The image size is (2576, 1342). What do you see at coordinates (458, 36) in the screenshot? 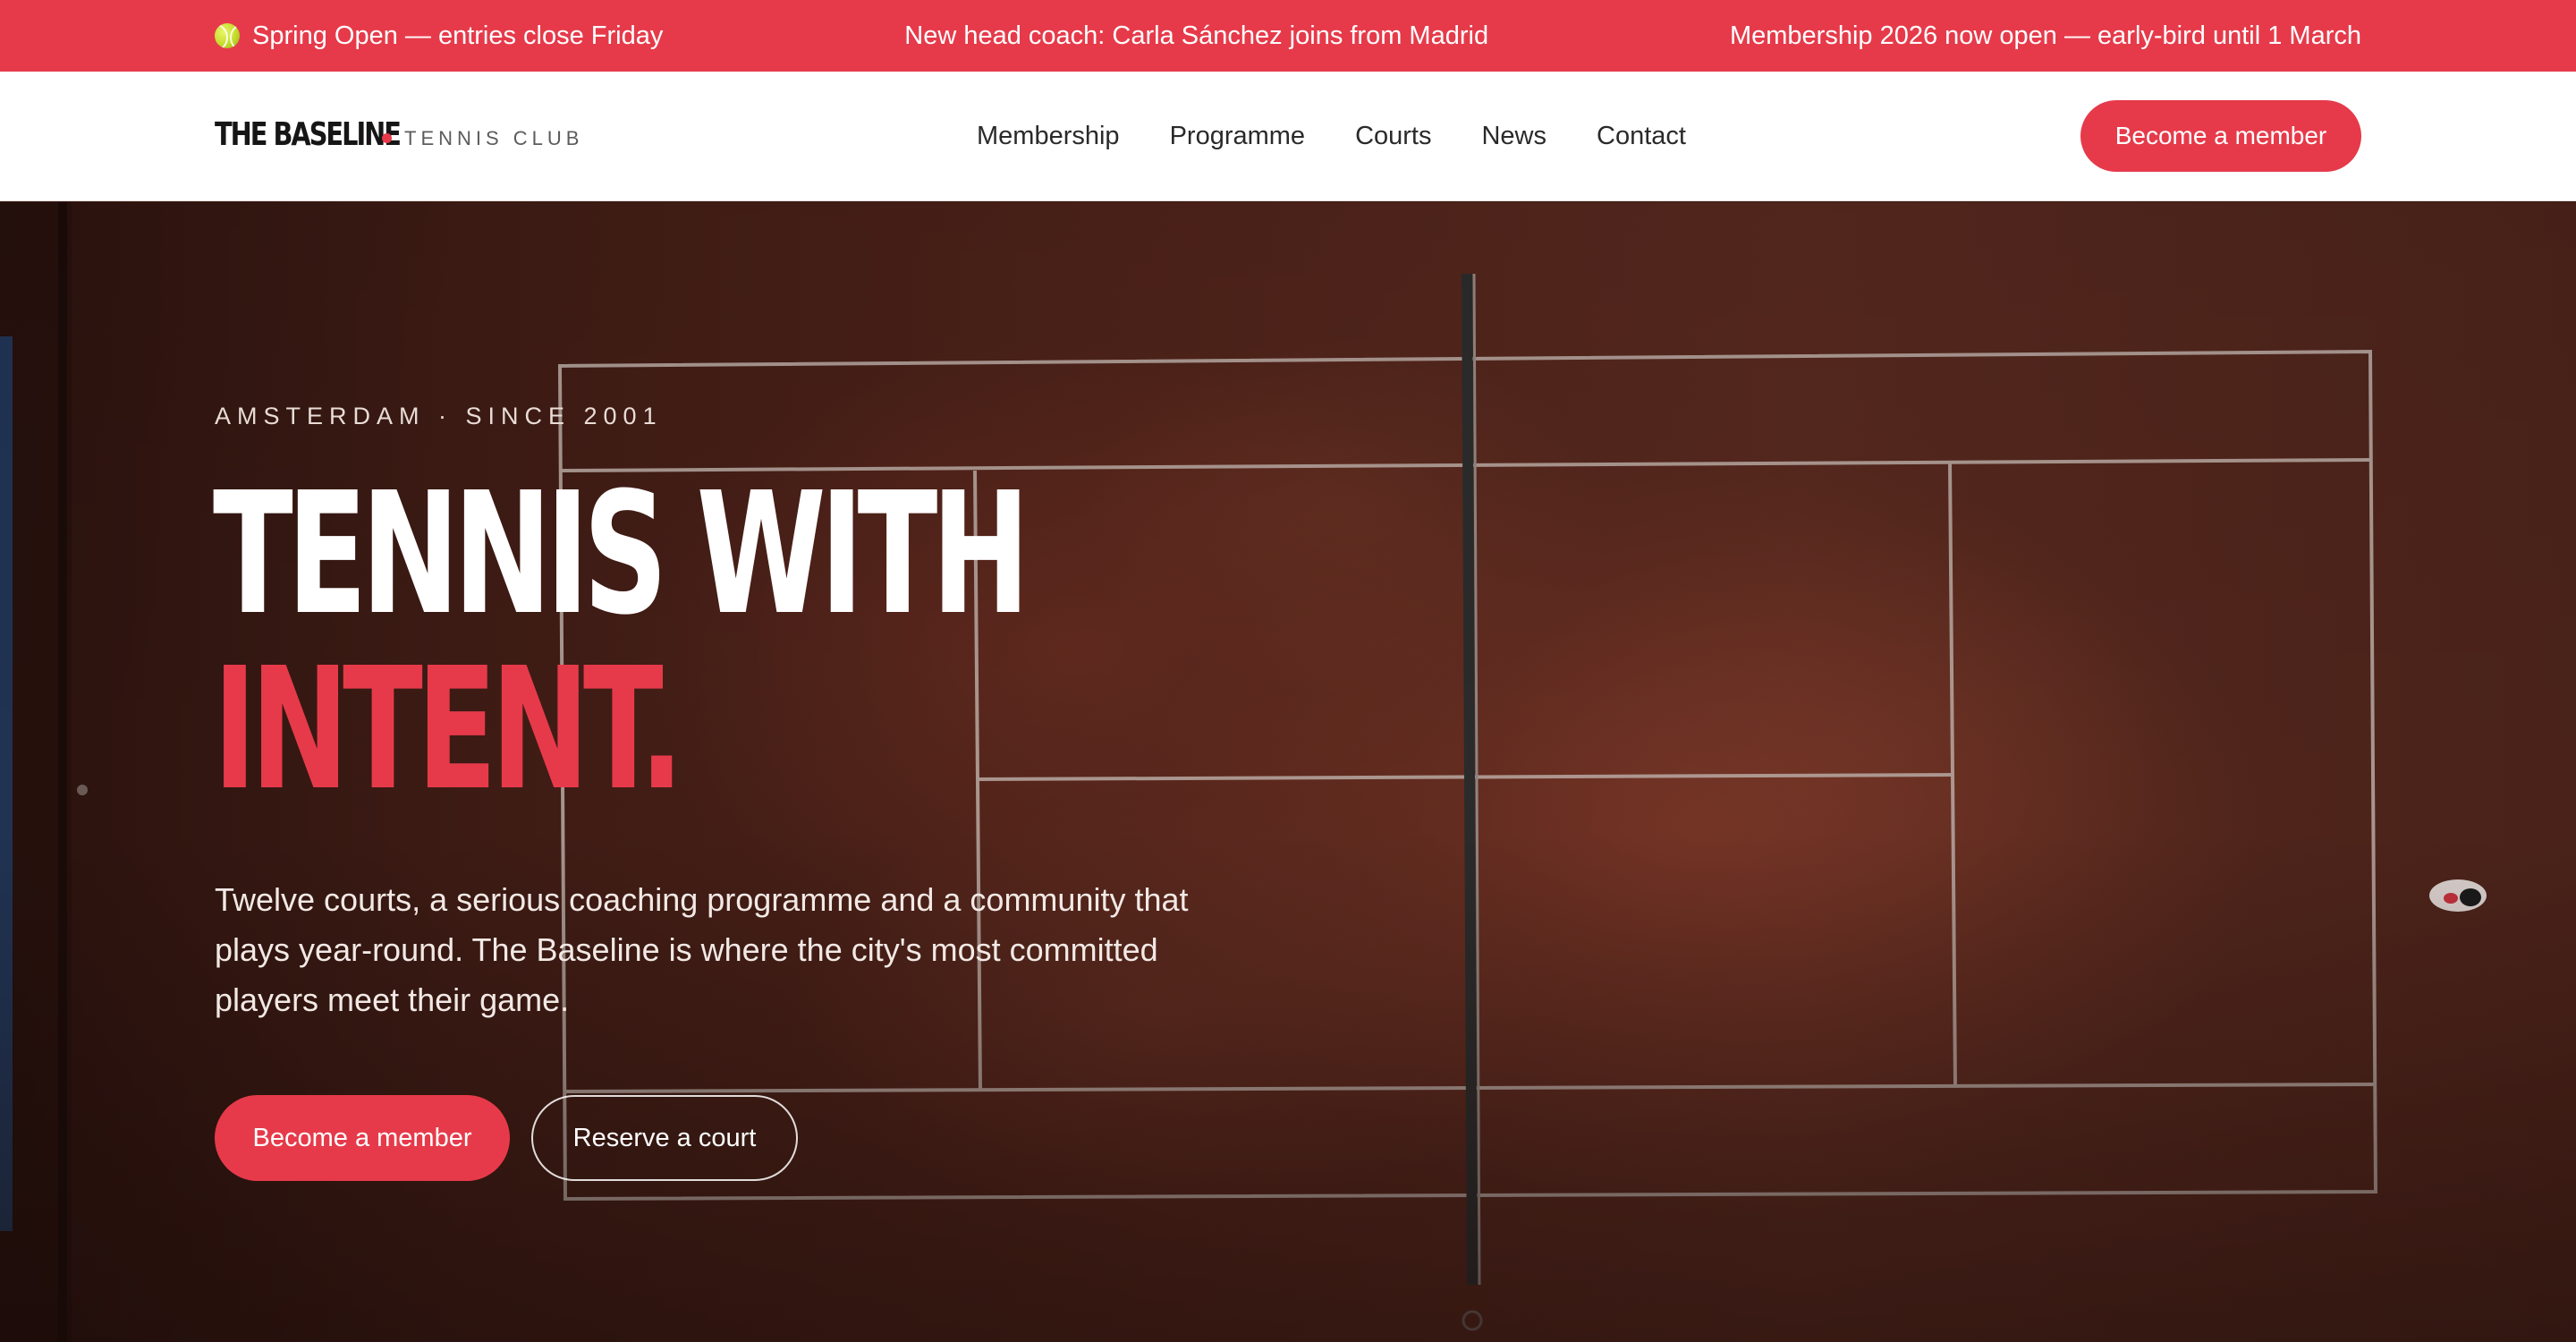
I see `announcement-text: Spring Open — entries close Friday` at bounding box center [458, 36].